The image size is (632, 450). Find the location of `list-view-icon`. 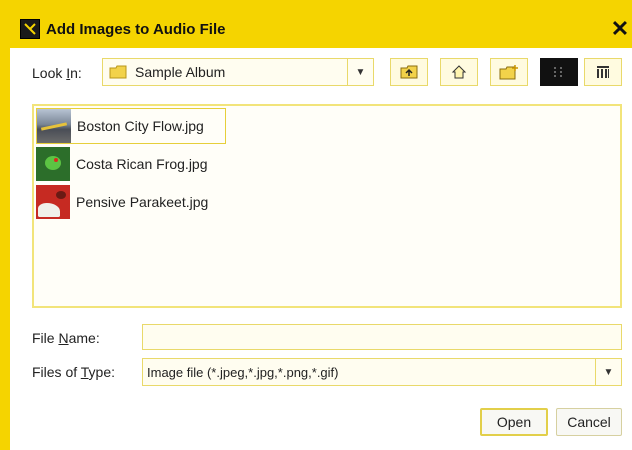

list-view-icon is located at coordinates (558, 72).